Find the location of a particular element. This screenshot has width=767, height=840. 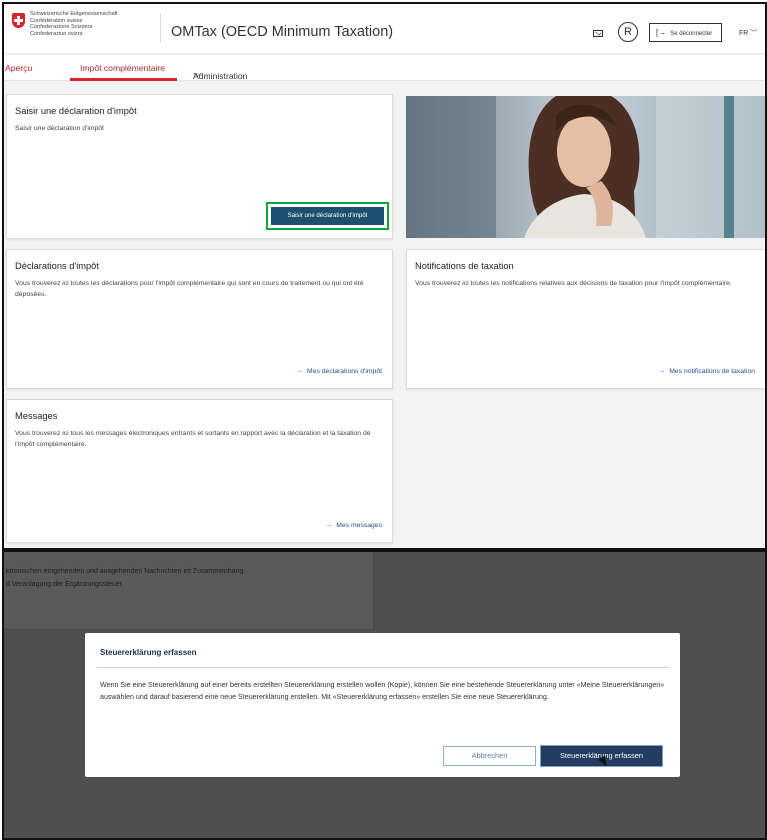

user-avatar: R is located at coordinates (628, 32).